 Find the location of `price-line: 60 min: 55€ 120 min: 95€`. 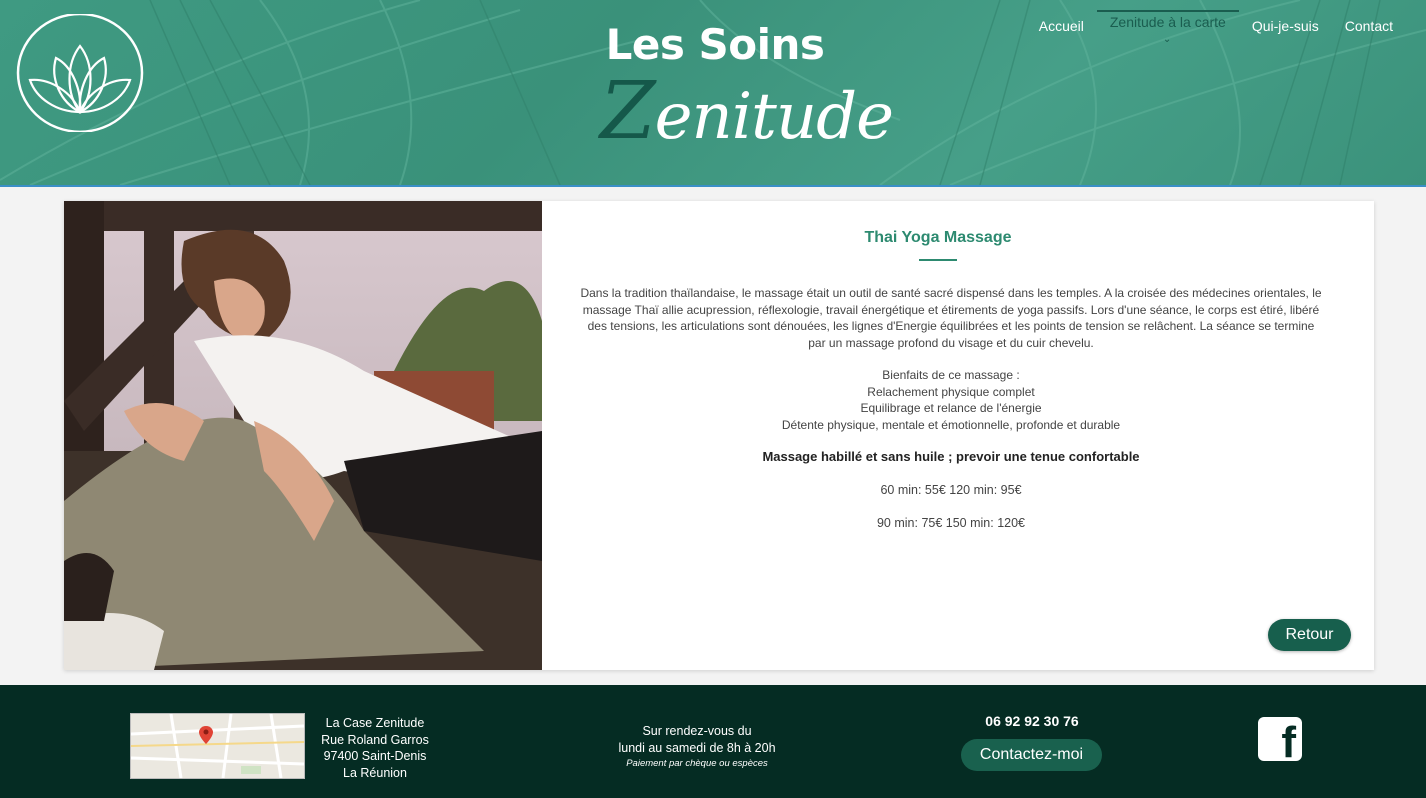

price-line: 60 min: 55€ 120 min: 95€ is located at coordinates (951, 490).